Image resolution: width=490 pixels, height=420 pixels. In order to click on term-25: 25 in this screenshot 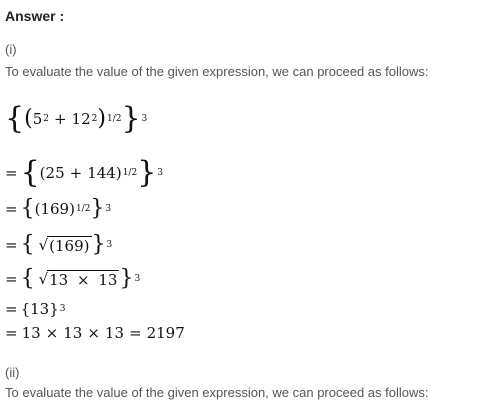, I will do `click(55, 173)`.